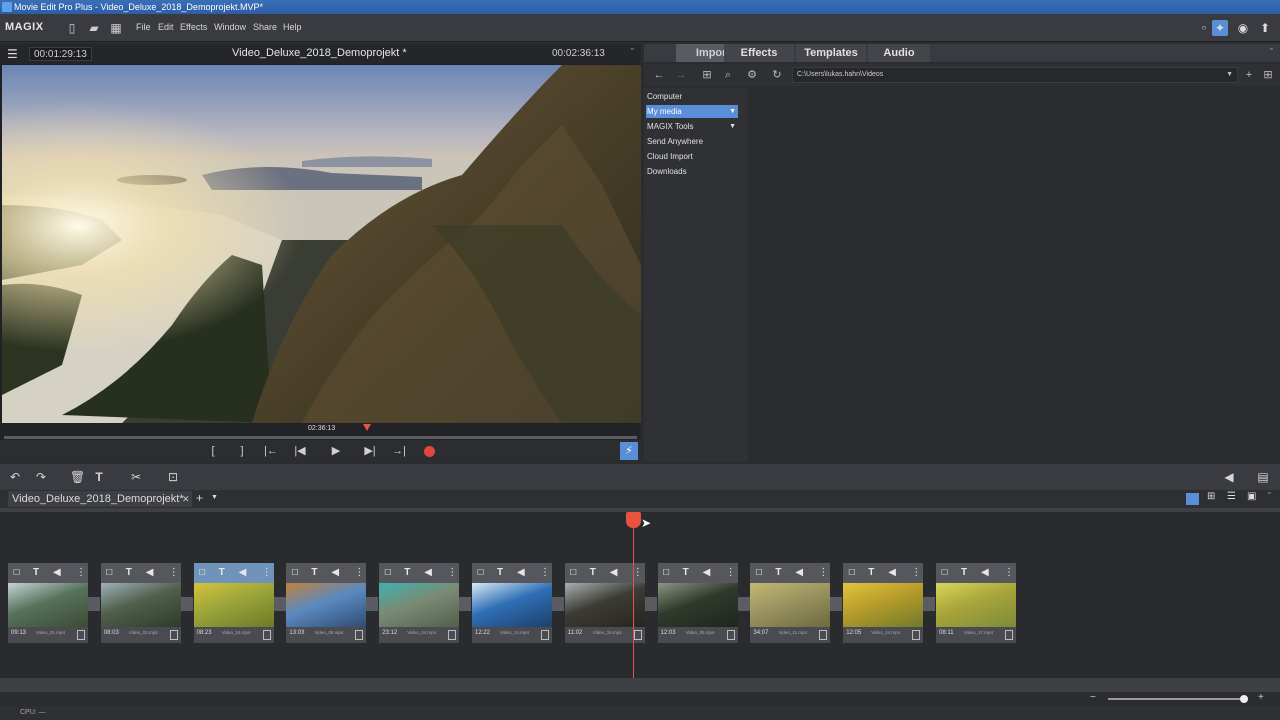 The height and width of the screenshot is (720, 1280). What do you see at coordinates (1178, 699) in the screenshot?
I see `zoom-slider` at bounding box center [1178, 699].